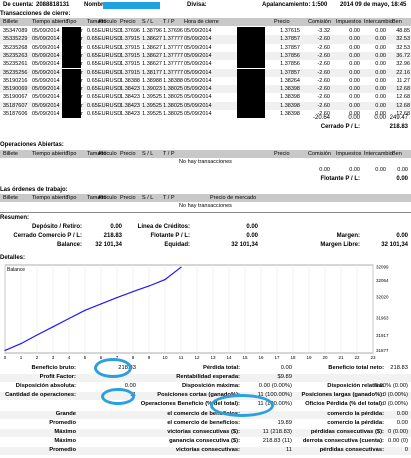  Describe the element at coordinates (65, 431) in the screenshot. I see `stats-label: Máximo` at that location.